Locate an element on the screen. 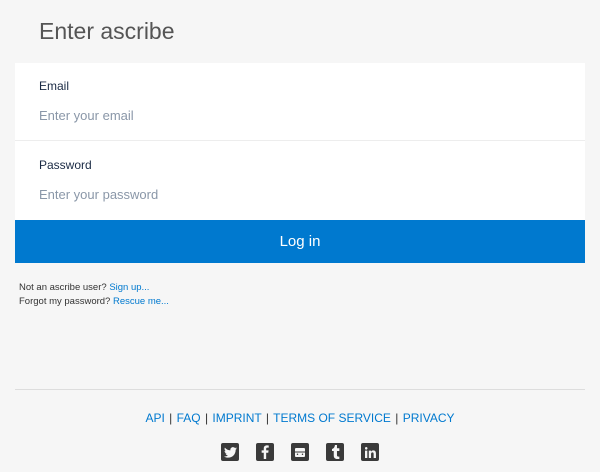 This screenshot has width=600, height=472. tumblr-icon is located at coordinates (335, 452).